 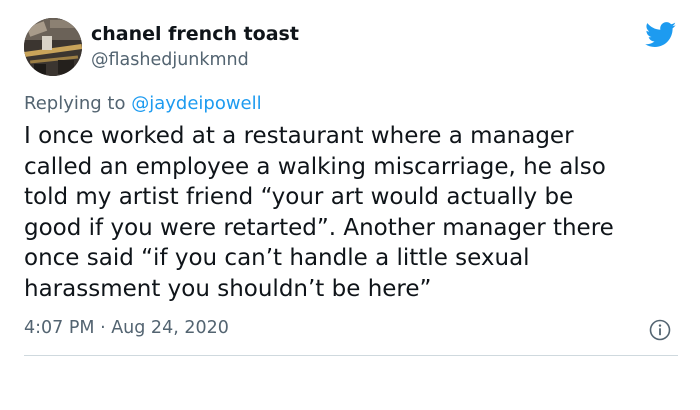 What do you see at coordinates (195, 34) in the screenshot?
I see `author-display-name: chanel french toast` at bounding box center [195, 34].